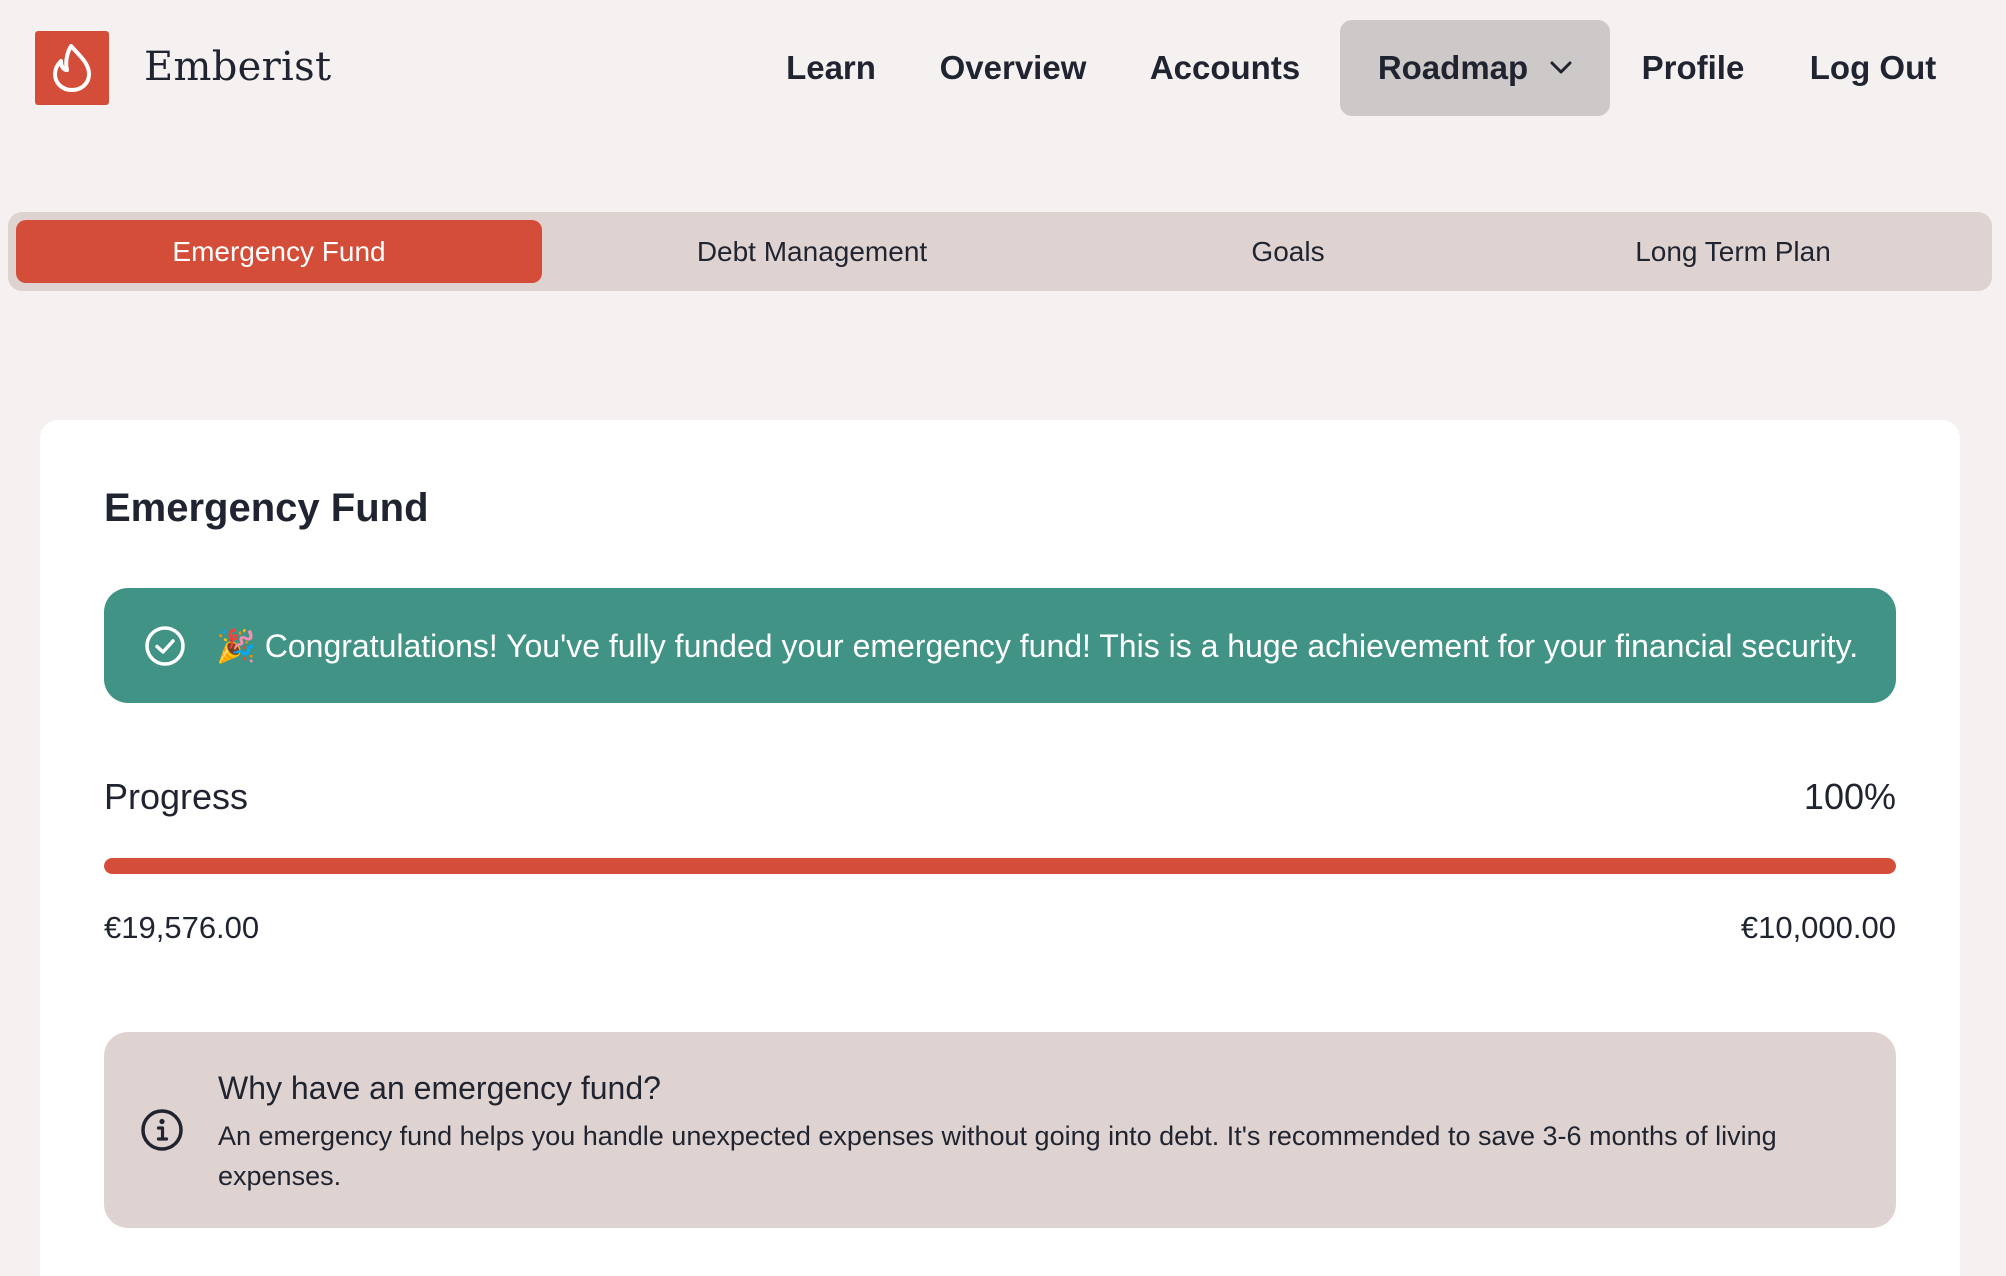 This screenshot has width=2006, height=1276. I want to click on nav-overview: Overview, so click(1013, 68).